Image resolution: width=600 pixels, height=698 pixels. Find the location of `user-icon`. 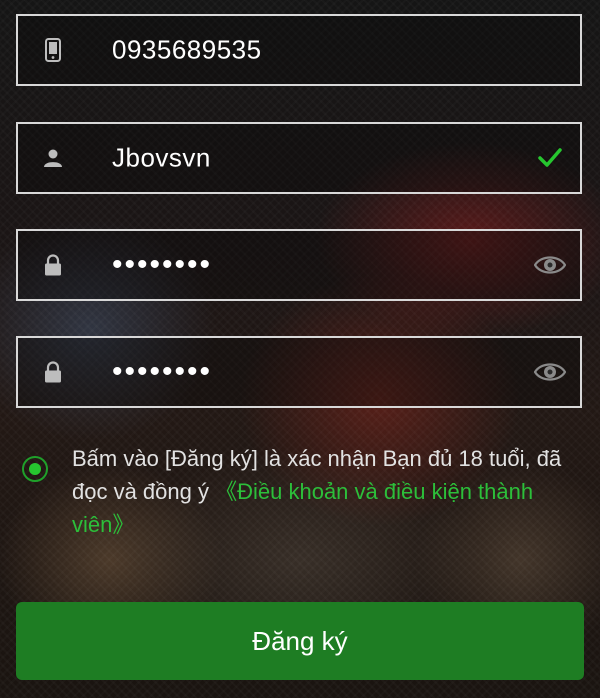

user-icon is located at coordinates (53, 158).